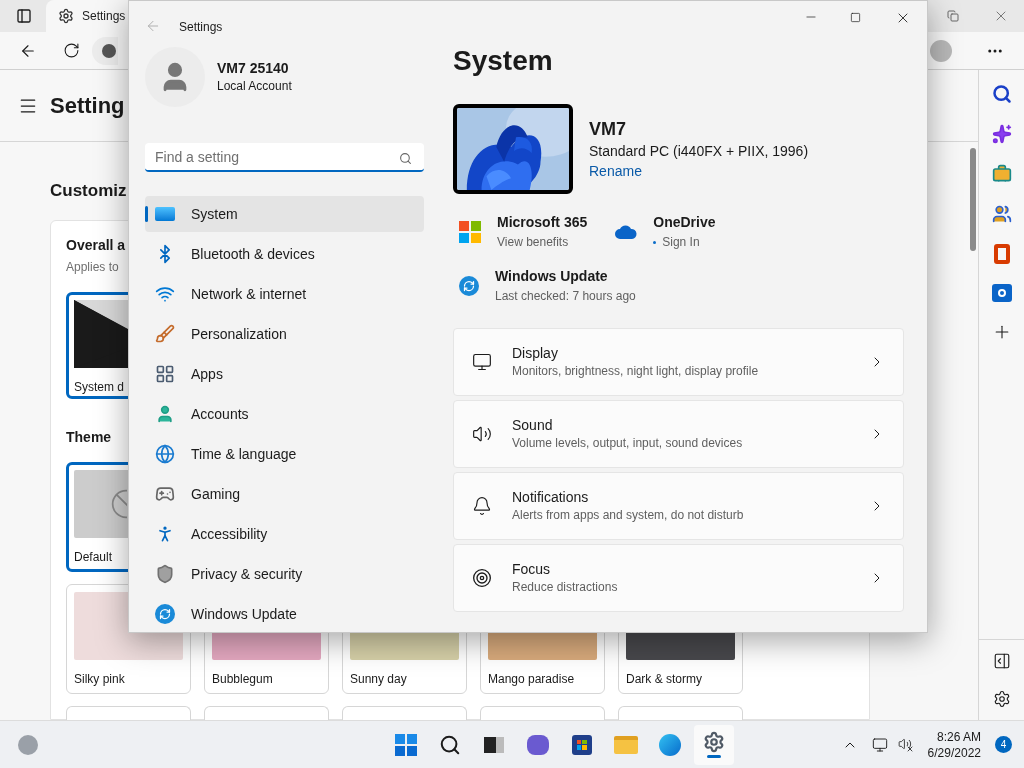 The height and width of the screenshot is (768, 1024). What do you see at coordinates (535, 353) in the screenshot?
I see `card-title: Display` at bounding box center [535, 353].